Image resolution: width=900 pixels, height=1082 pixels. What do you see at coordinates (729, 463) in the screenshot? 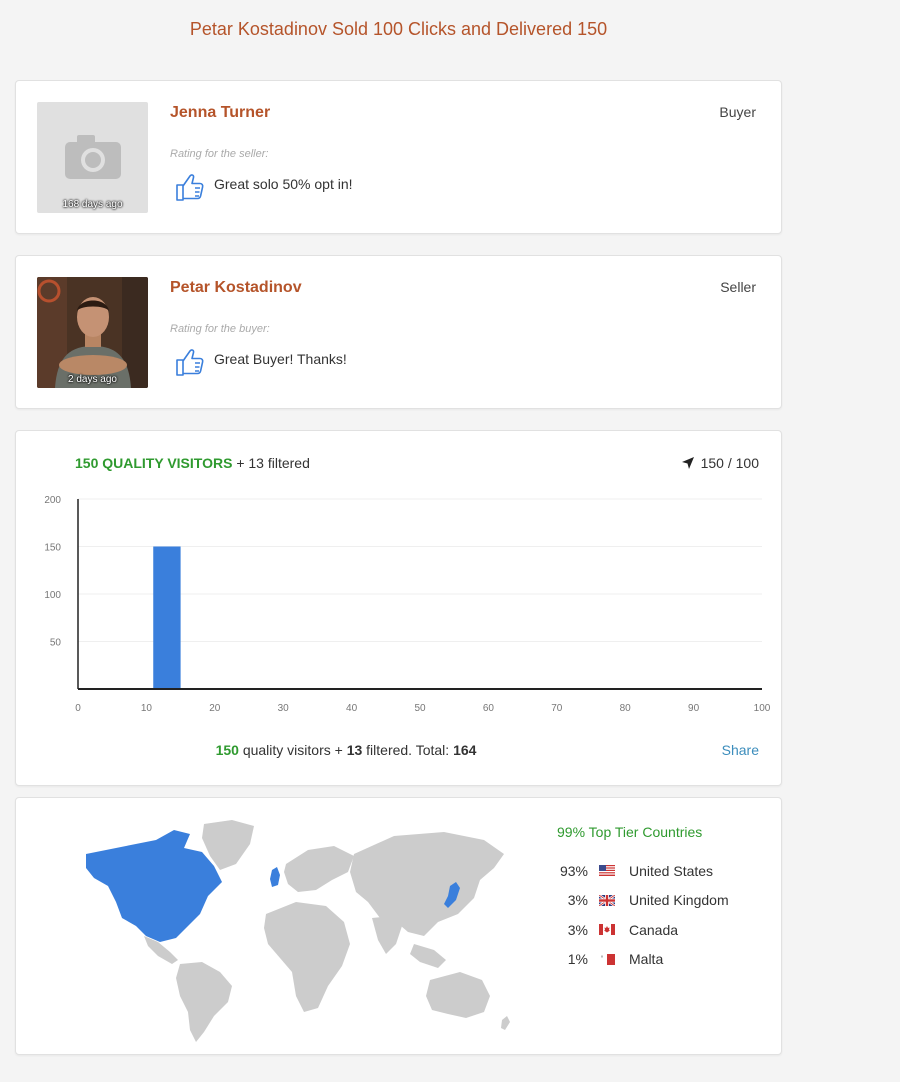
I see `delivery-ratio-text: 150 / 100` at bounding box center [729, 463].